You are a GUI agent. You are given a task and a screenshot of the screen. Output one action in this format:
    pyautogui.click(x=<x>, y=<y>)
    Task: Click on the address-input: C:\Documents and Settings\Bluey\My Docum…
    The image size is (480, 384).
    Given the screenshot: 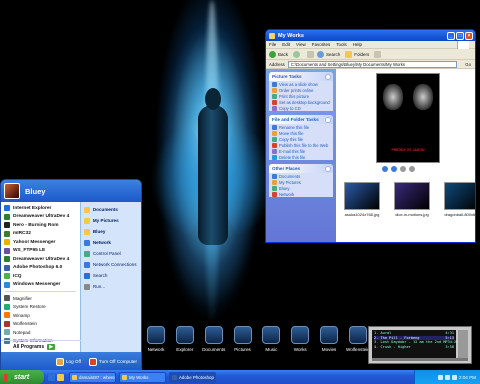 What is the action you would take?
    pyautogui.click(x=372, y=64)
    